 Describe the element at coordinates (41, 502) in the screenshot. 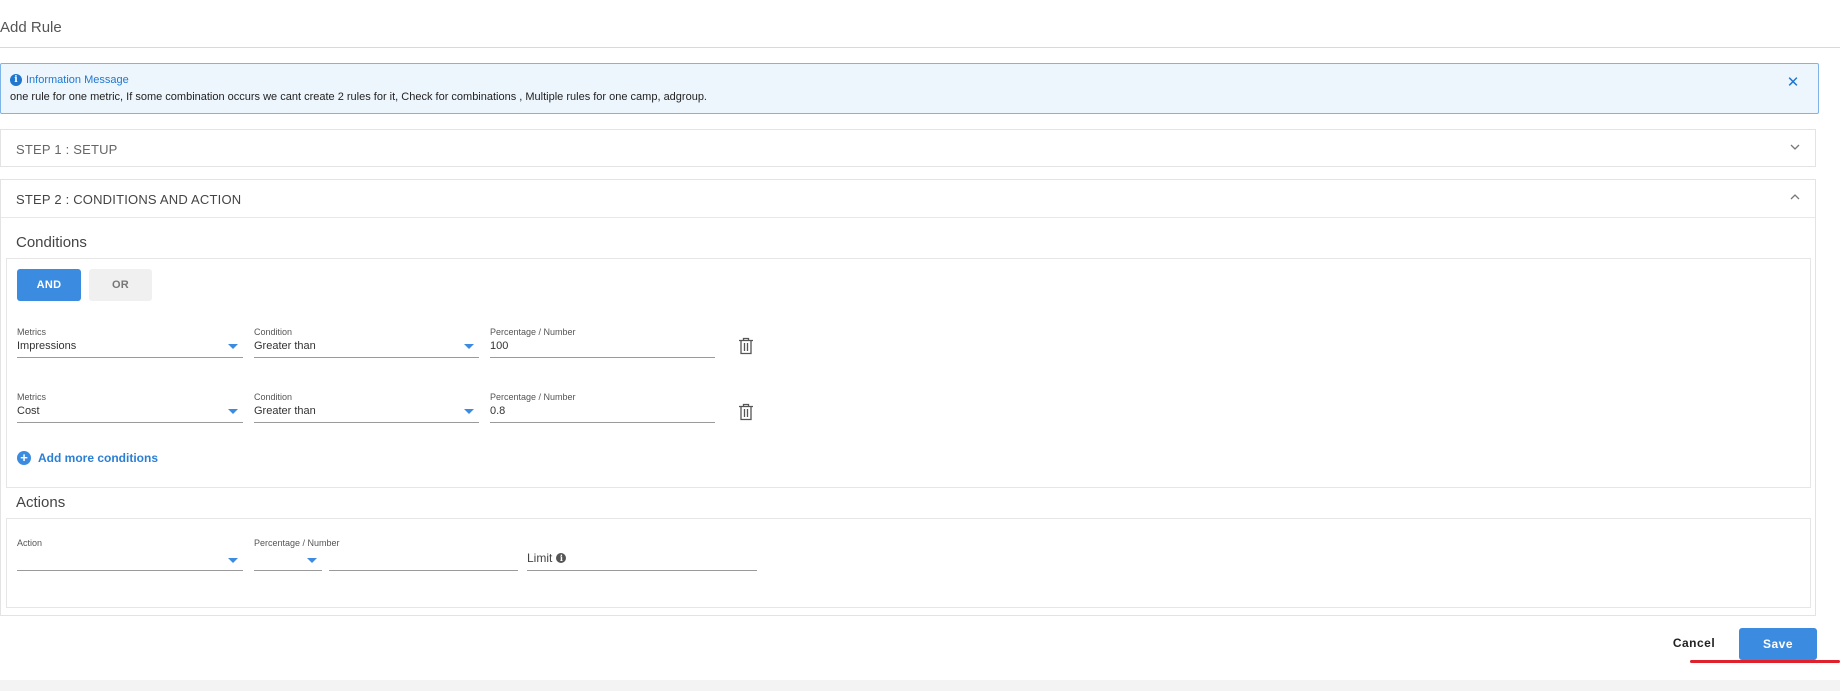

I see `actions-title: Actions` at that location.